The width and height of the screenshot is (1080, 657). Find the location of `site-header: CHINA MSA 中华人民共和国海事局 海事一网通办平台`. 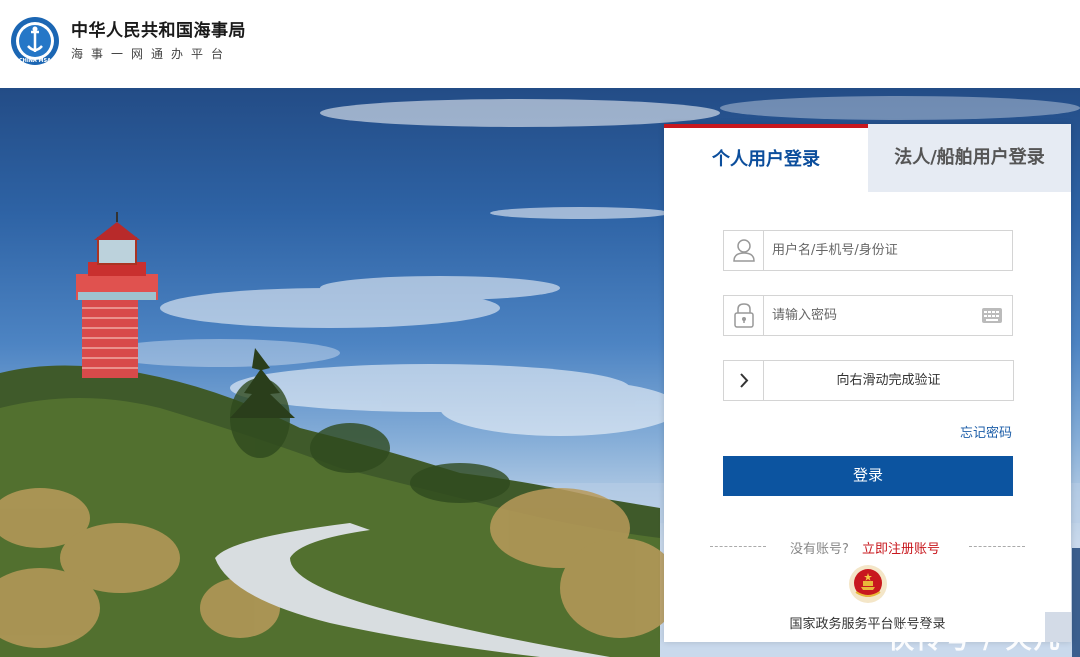

site-header: CHINA MSA 中华人民共和国海事局 海事一网通办平台 is located at coordinates (540, 44).